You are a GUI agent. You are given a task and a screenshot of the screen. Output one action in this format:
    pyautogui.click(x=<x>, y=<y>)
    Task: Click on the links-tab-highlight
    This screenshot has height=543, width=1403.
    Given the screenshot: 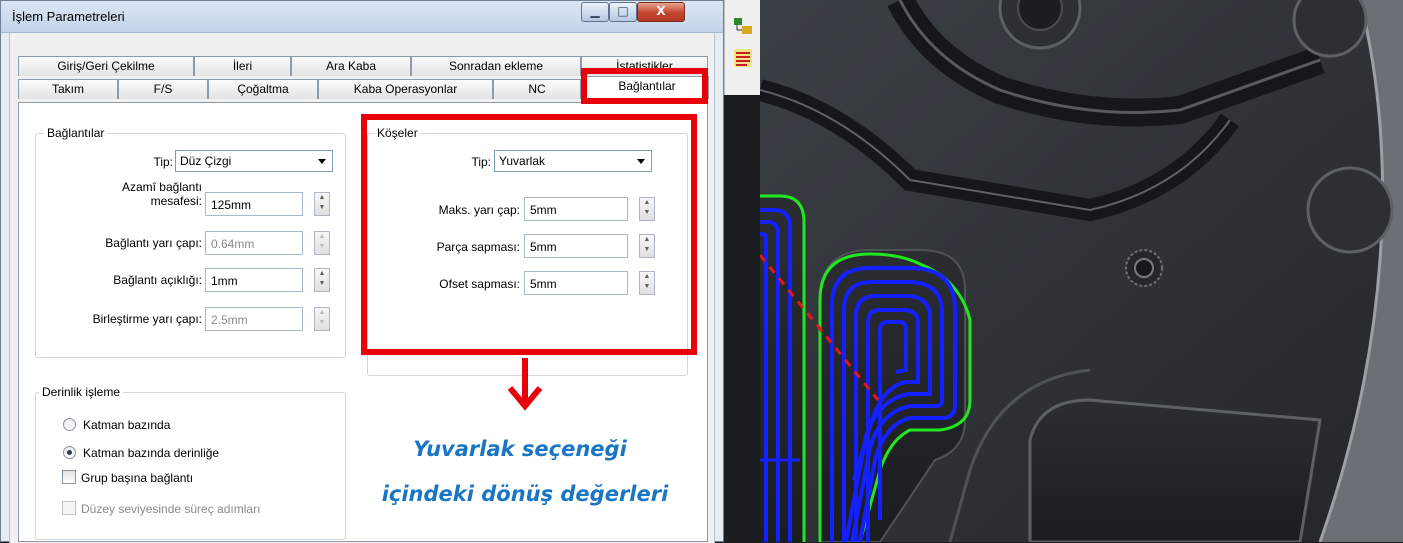 What is the action you would take?
    pyautogui.click(x=644, y=86)
    